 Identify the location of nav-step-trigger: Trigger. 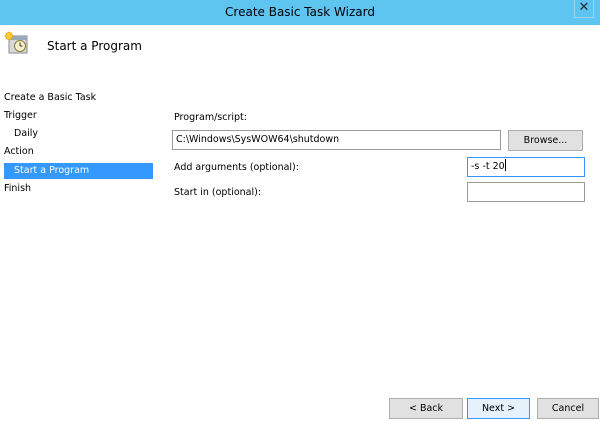
(20, 115).